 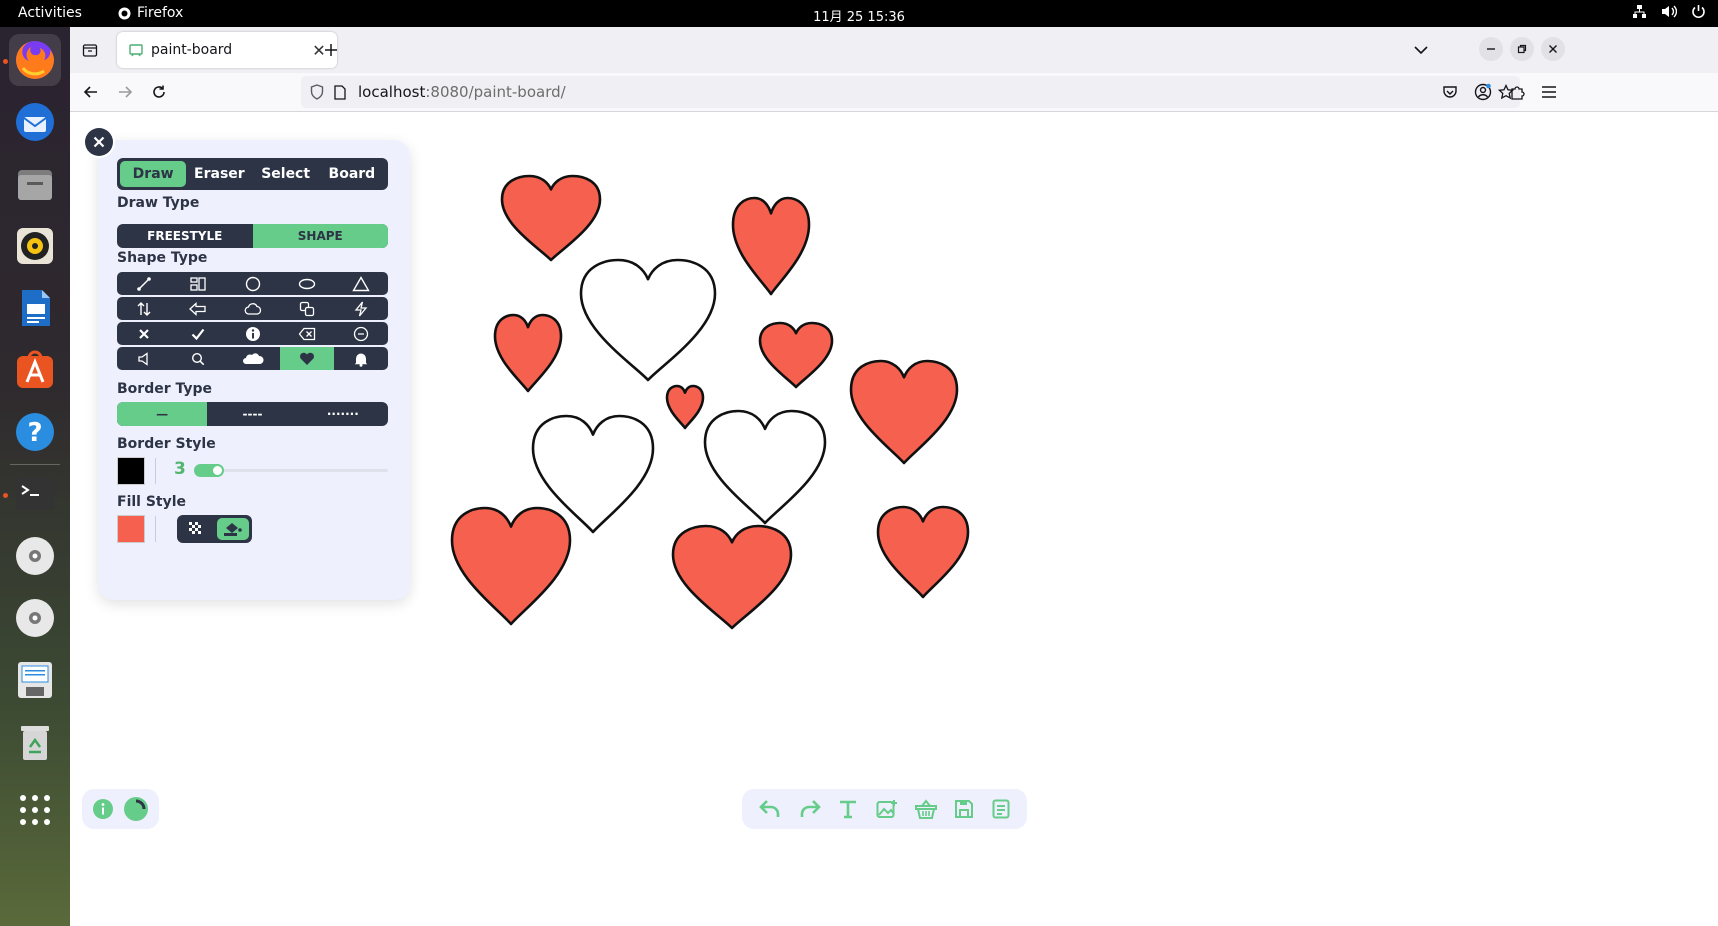 I want to click on network-icon, so click(x=1639, y=11).